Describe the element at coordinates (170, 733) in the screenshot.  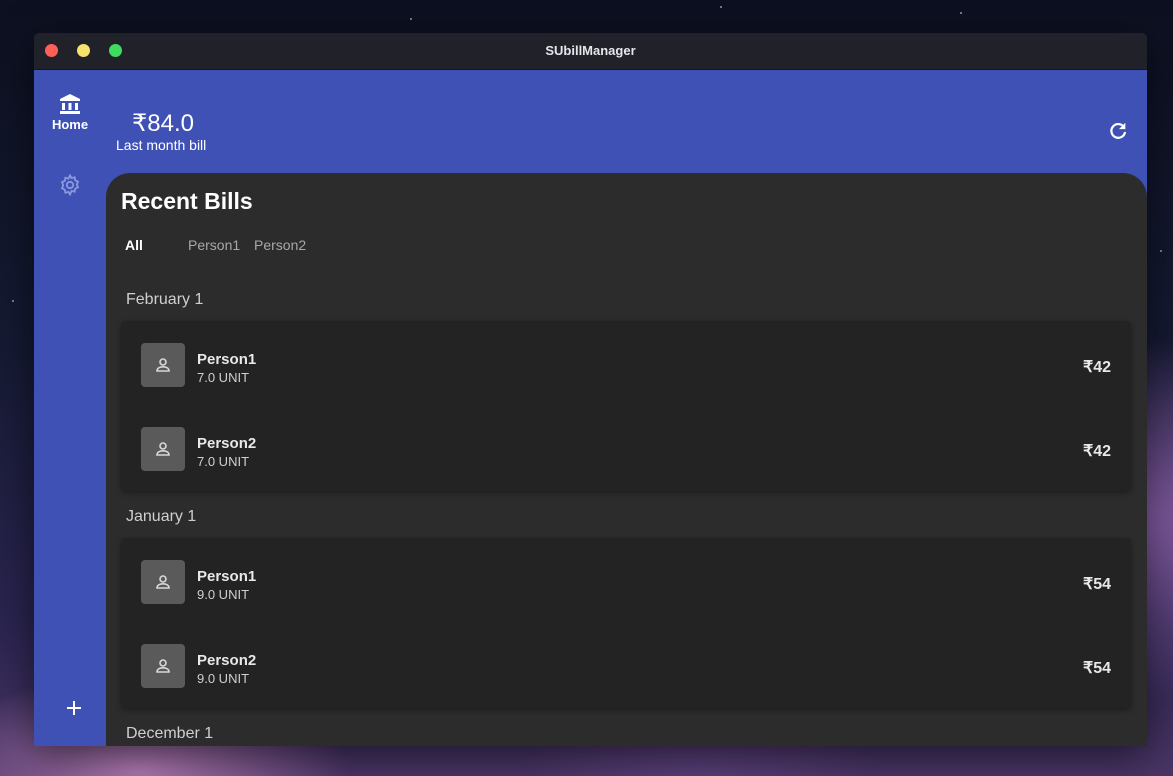
I see `group-date-label: December 1` at that location.